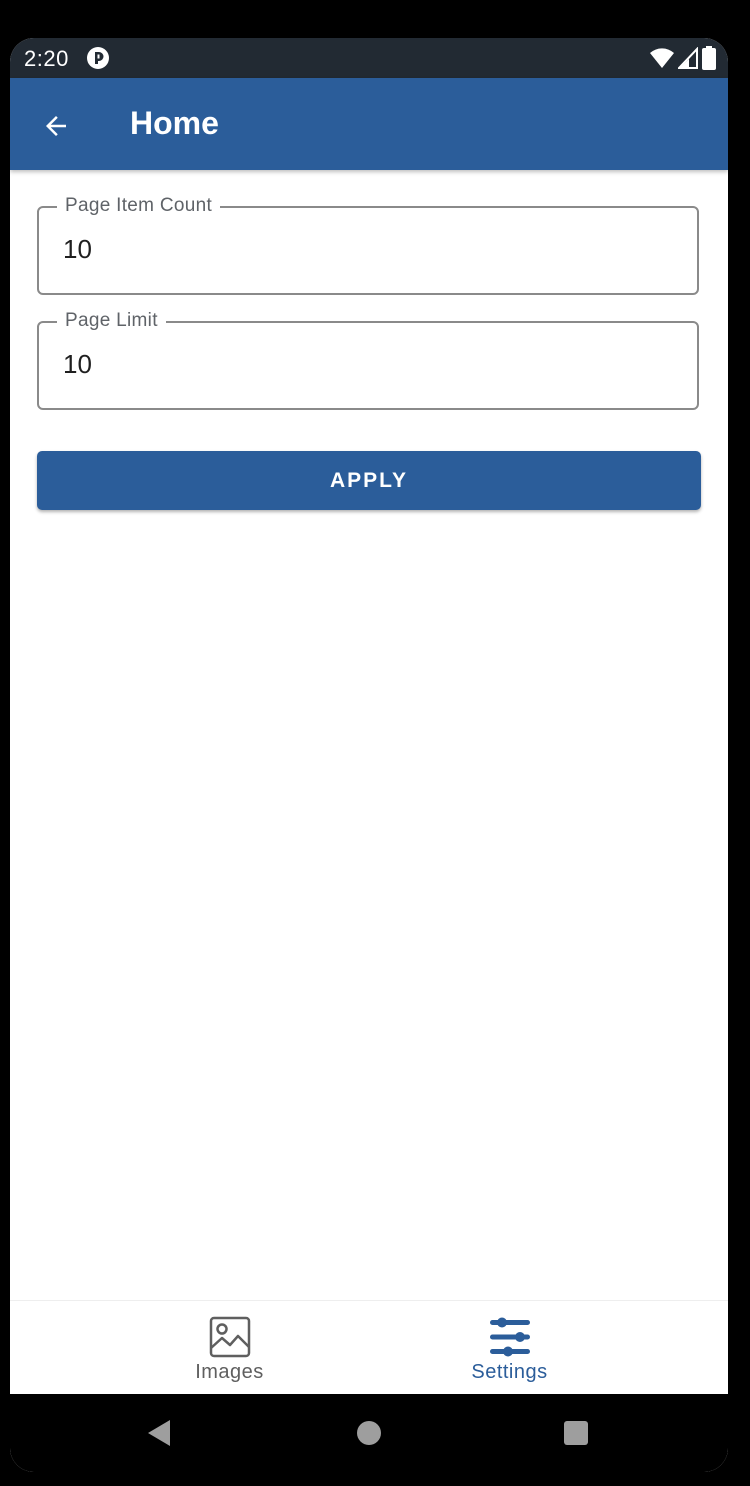 The width and height of the screenshot is (750, 1486). I want to click on sliders-icon, so click(510, 1337).